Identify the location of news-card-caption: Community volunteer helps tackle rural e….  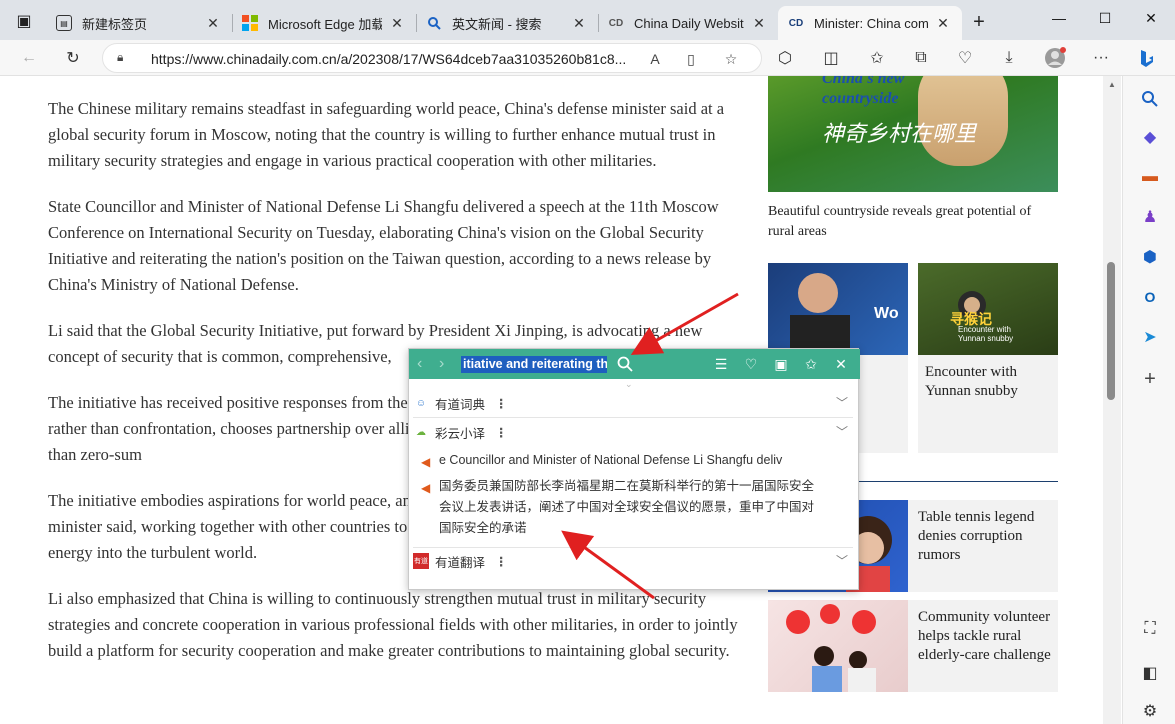
(985, 636).